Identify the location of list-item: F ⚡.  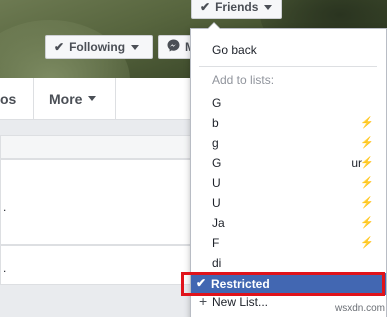
(288, 243).